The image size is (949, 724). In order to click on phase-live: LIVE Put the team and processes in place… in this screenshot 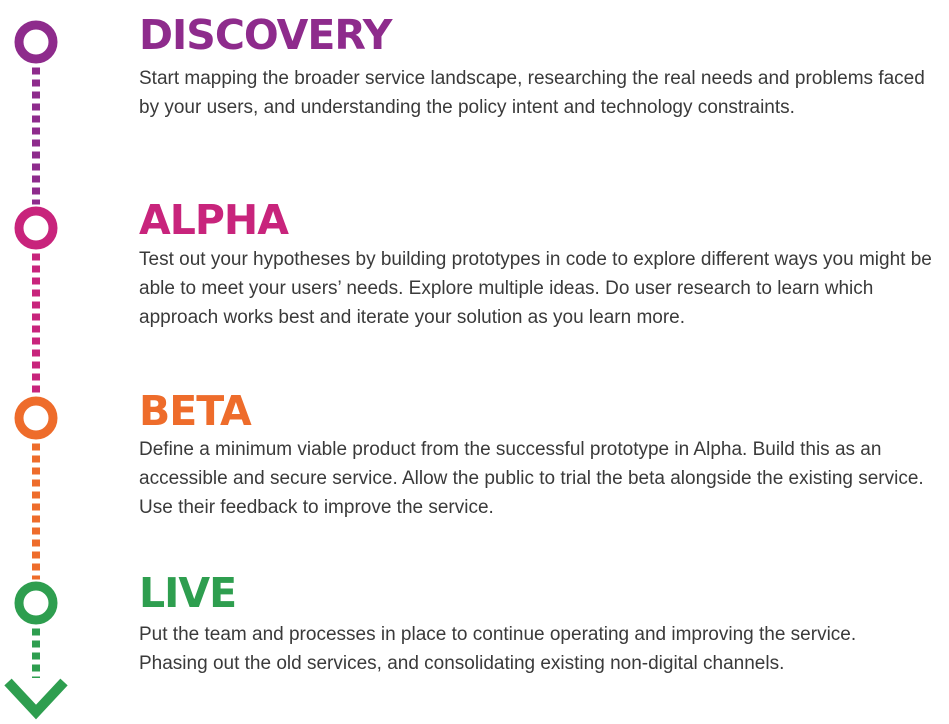, I will do `click(542, 624)`.